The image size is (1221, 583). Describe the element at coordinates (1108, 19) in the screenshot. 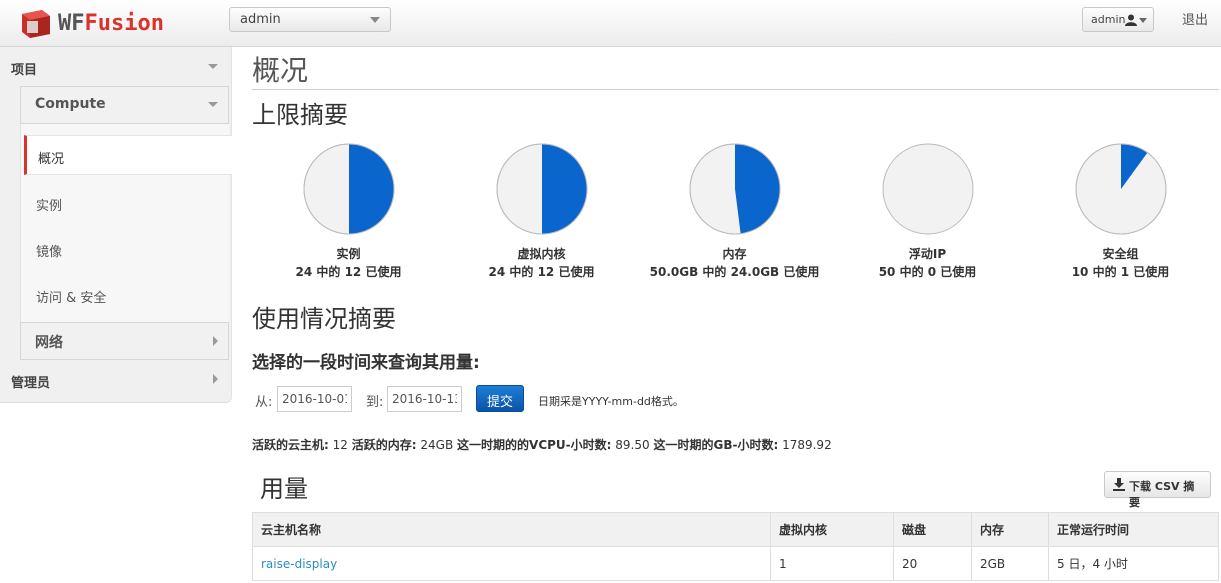

I see `user-name: admin` at that location.